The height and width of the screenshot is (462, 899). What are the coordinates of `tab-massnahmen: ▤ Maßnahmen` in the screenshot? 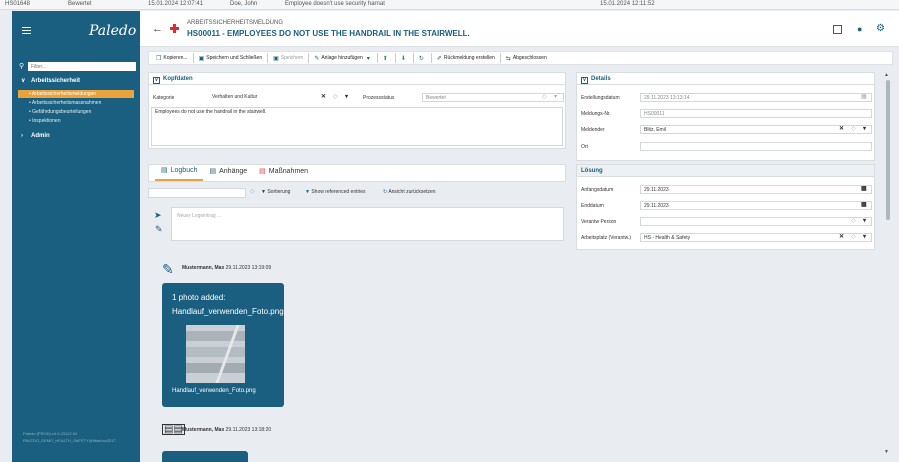 It's located at (283, 173).